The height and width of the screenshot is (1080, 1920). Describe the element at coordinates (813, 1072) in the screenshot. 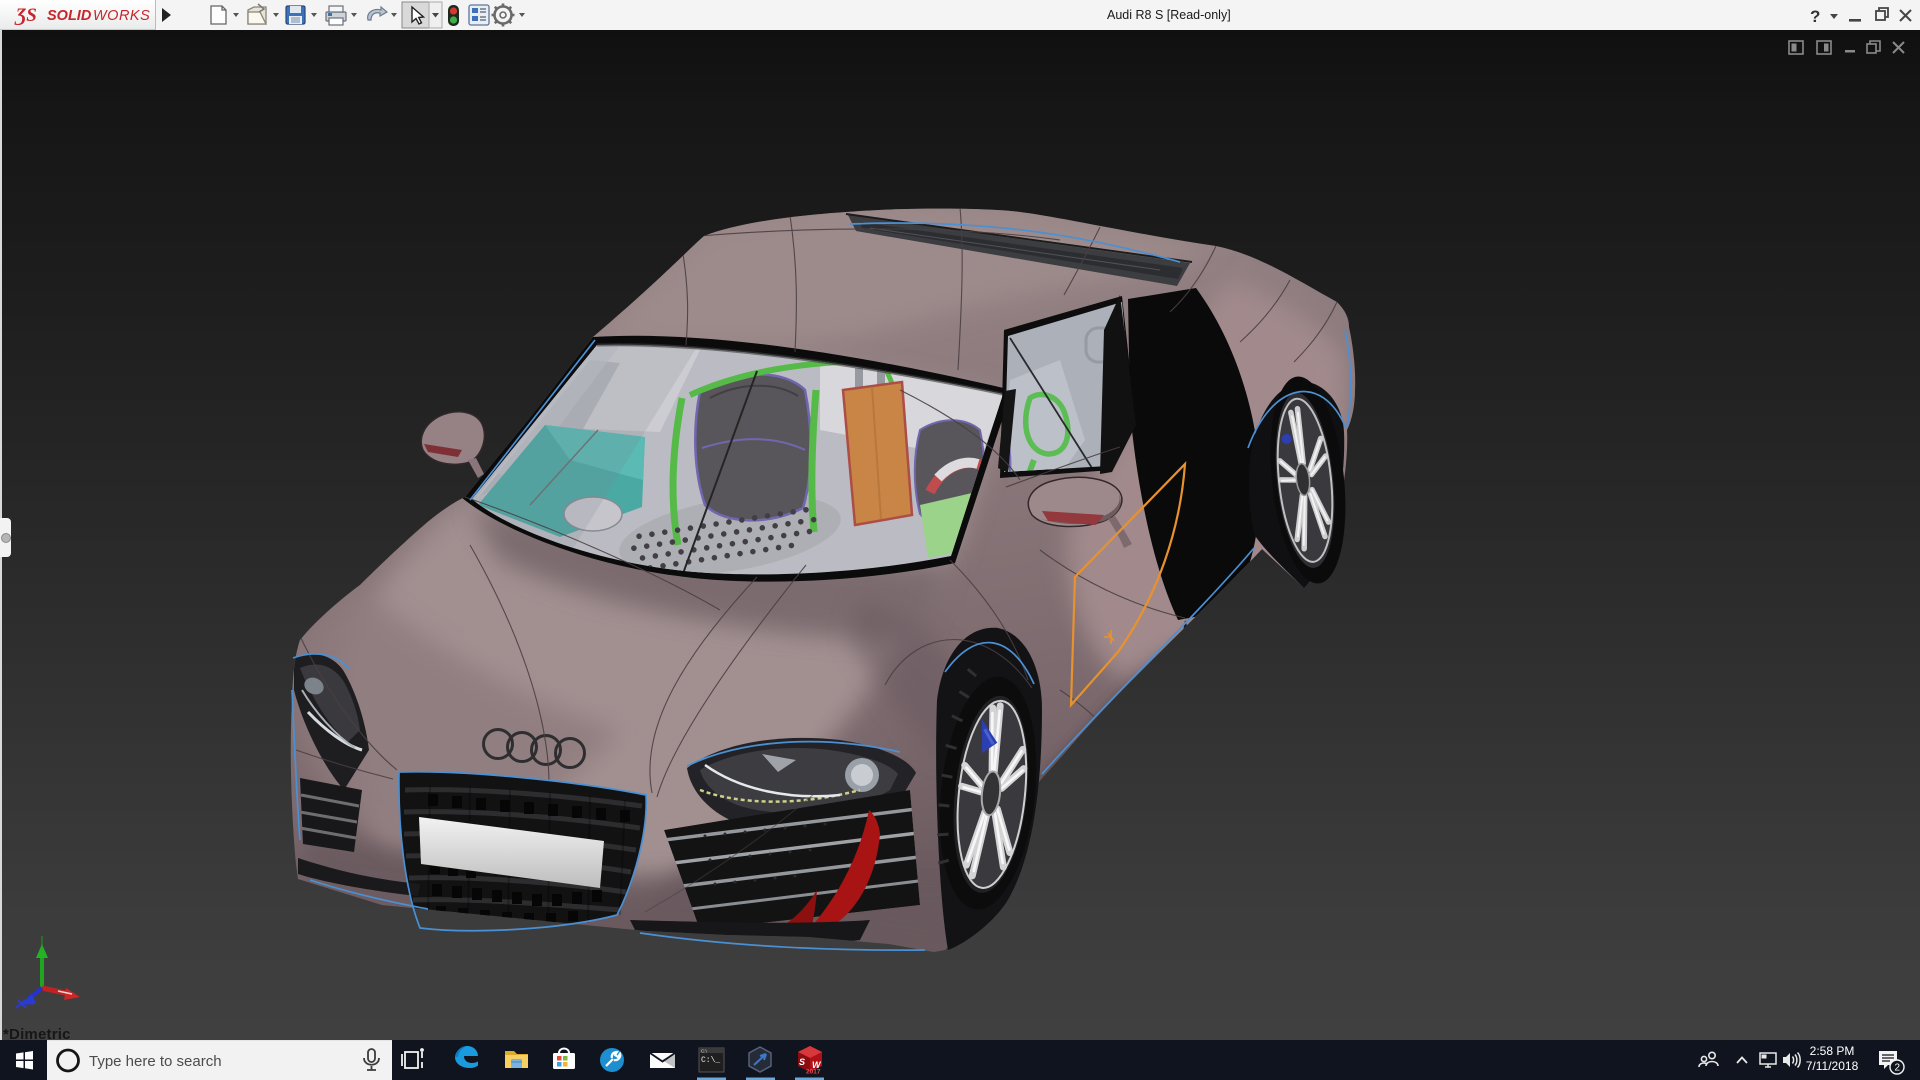

I see `svg-text: 2017` at that location.